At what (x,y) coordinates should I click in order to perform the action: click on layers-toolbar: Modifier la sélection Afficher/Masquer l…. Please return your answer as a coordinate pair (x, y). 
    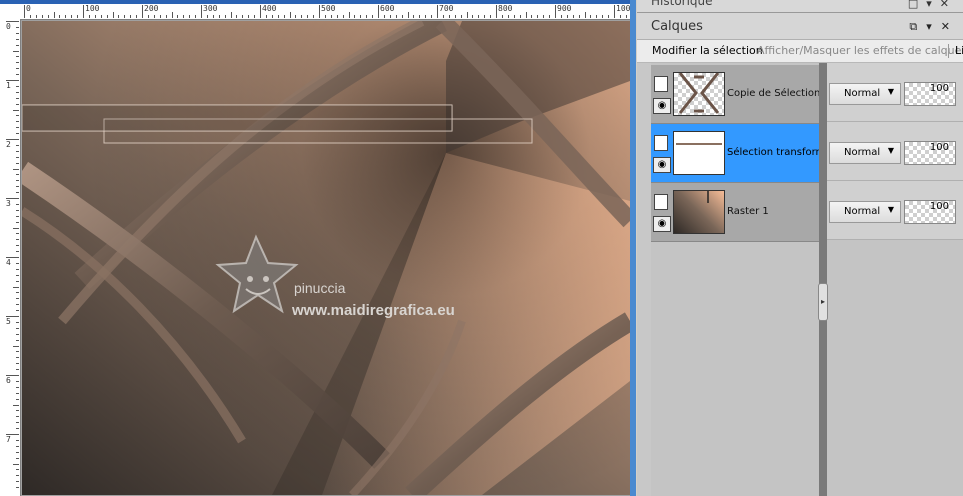
    Looking at the image, I should click on (800, 51).